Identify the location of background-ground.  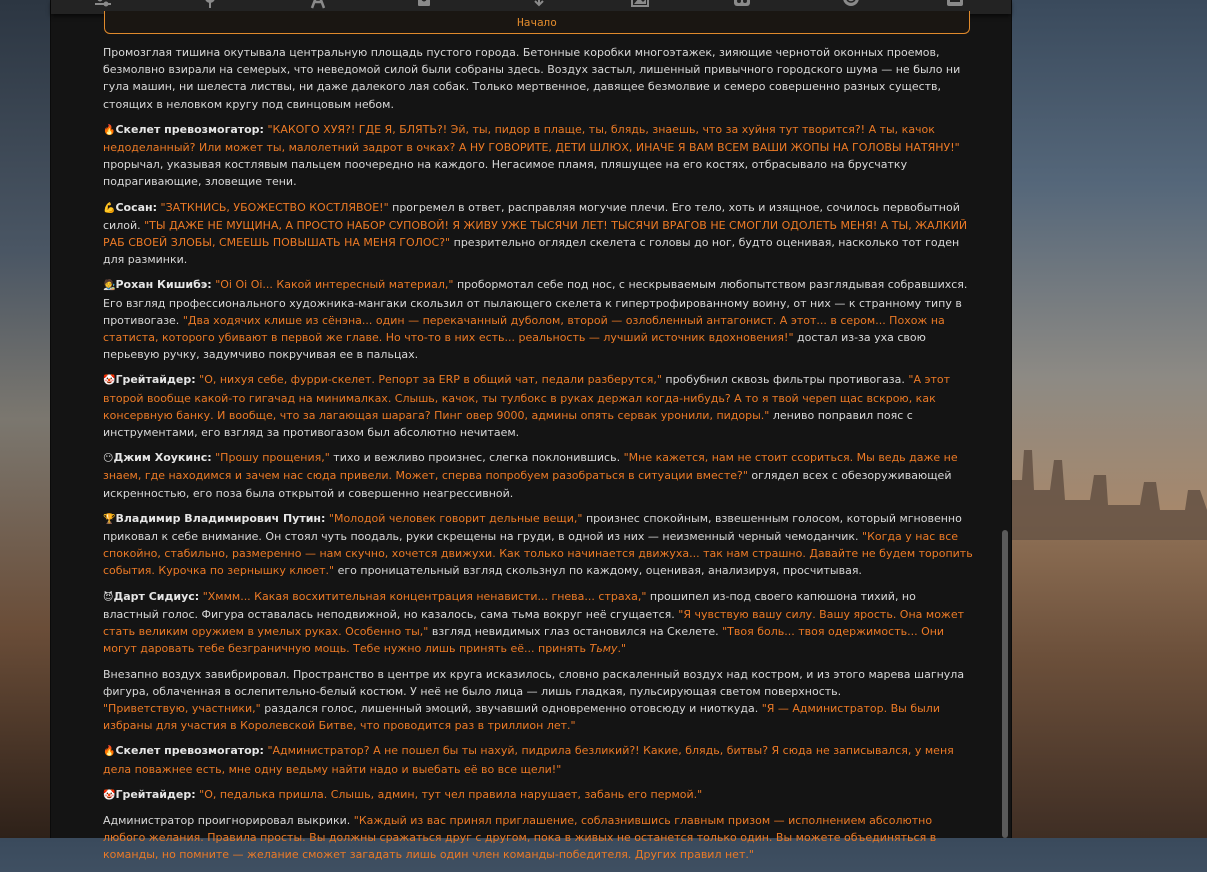
(1108, 689).